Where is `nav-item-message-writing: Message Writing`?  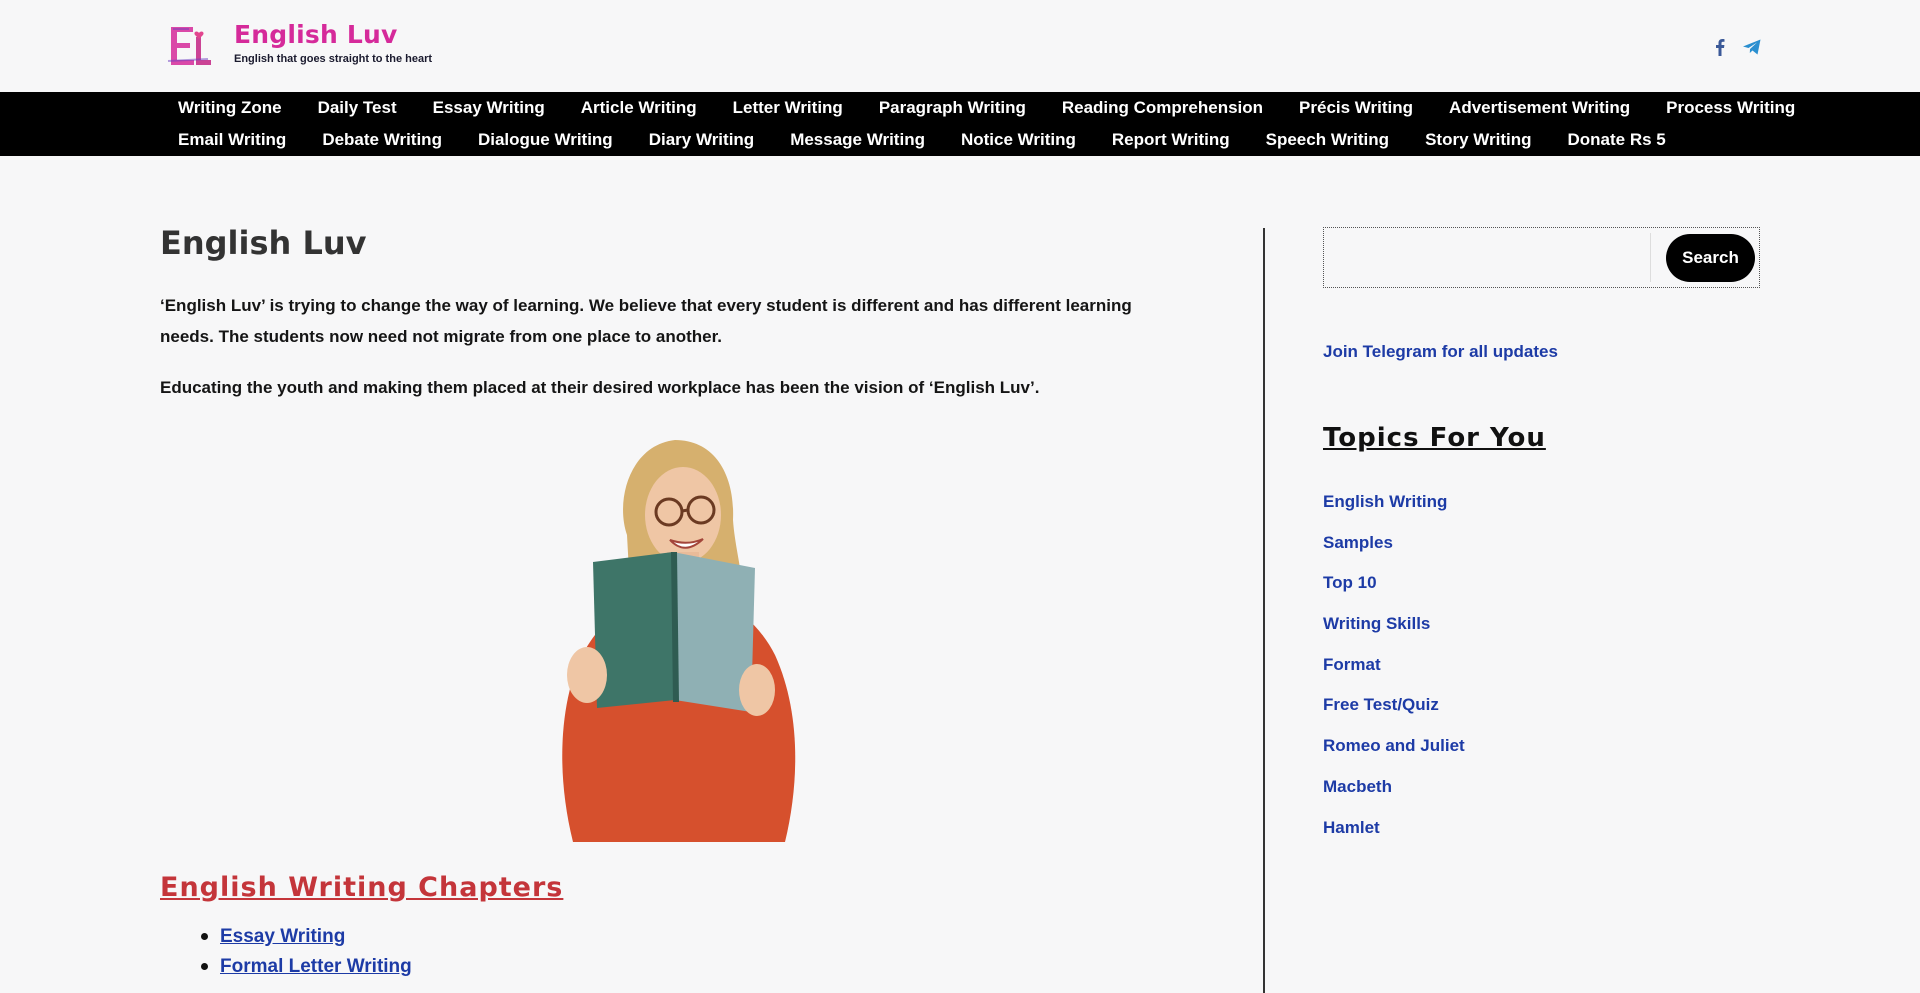
nav-item-message-writing: Message Writing is located at coordinates (857, 140).